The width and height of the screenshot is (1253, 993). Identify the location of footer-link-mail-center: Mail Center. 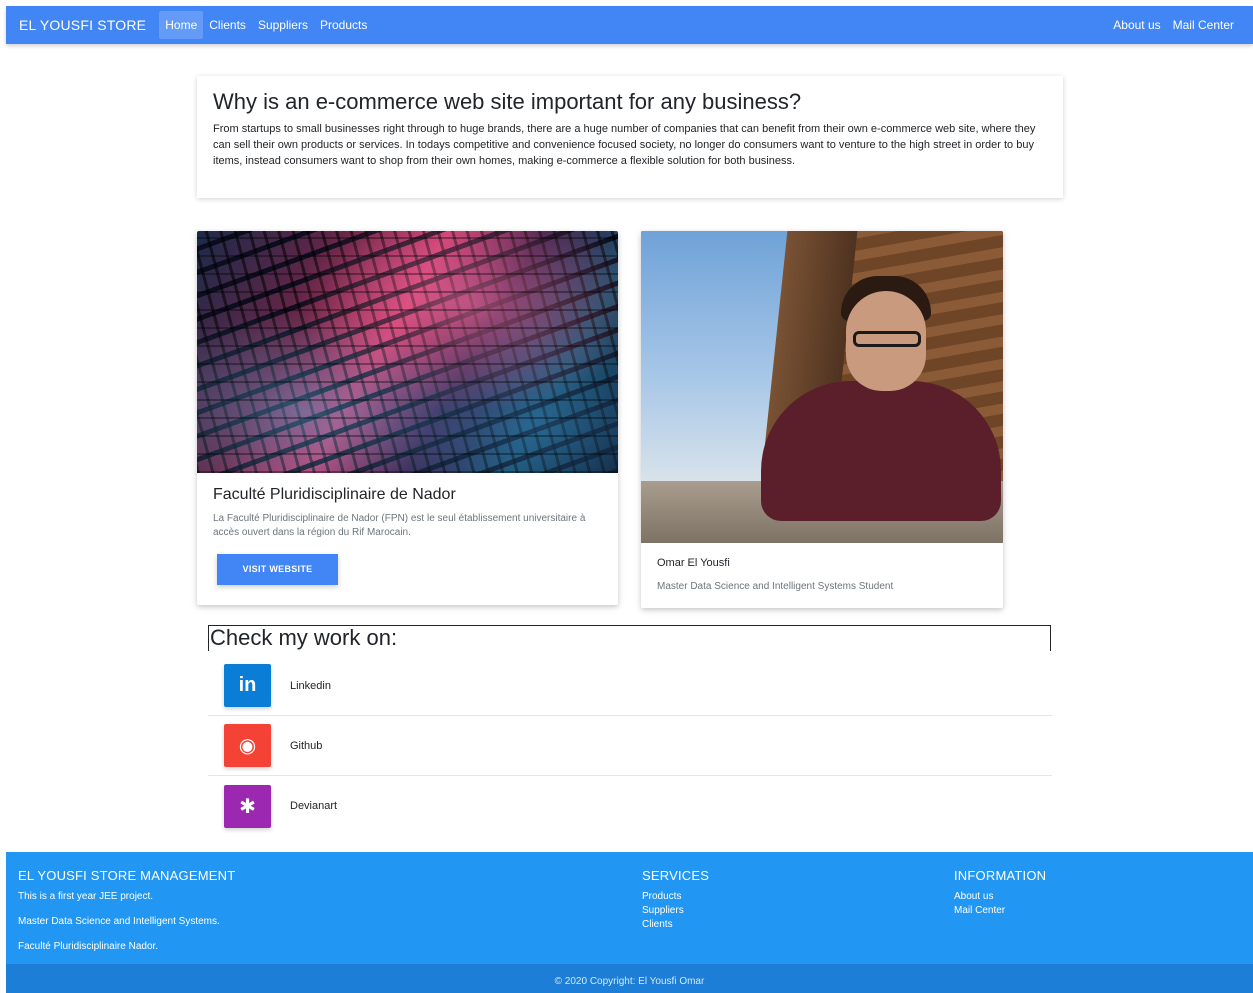
(1000, 911).